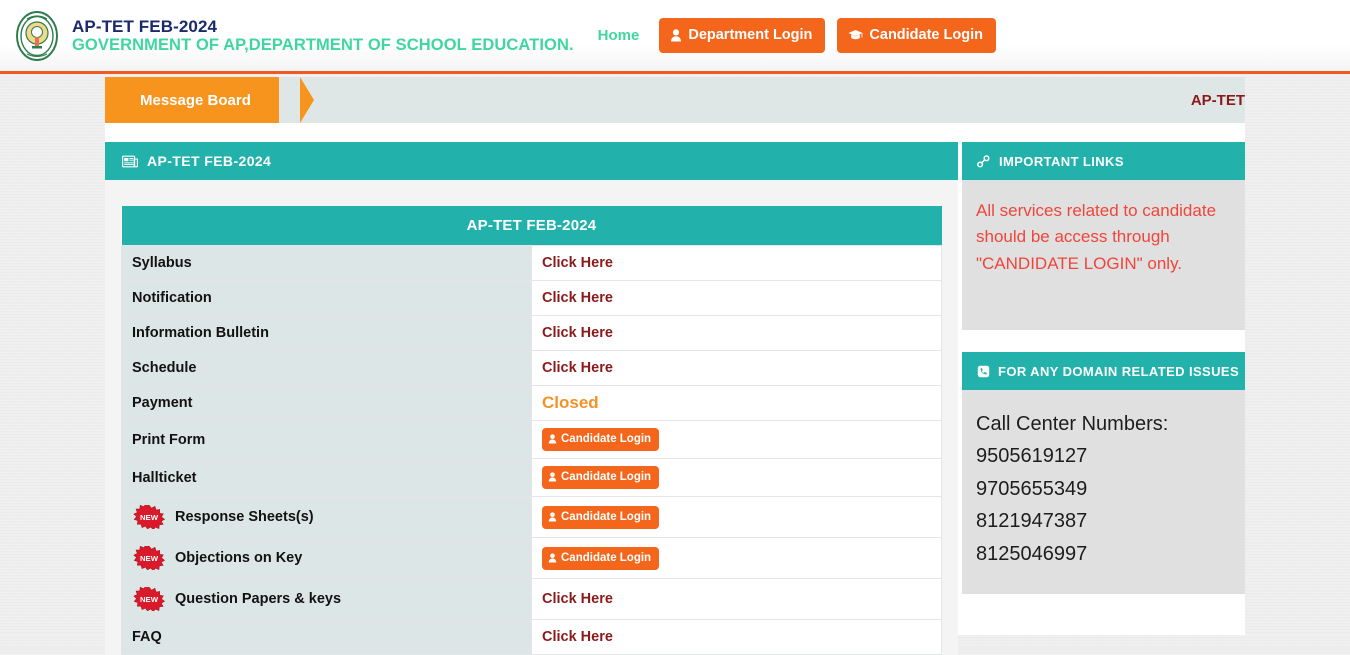  Describe the element at coordinates (162, 403) in the screenshot. I see `table-row-label: Payment` at that location.